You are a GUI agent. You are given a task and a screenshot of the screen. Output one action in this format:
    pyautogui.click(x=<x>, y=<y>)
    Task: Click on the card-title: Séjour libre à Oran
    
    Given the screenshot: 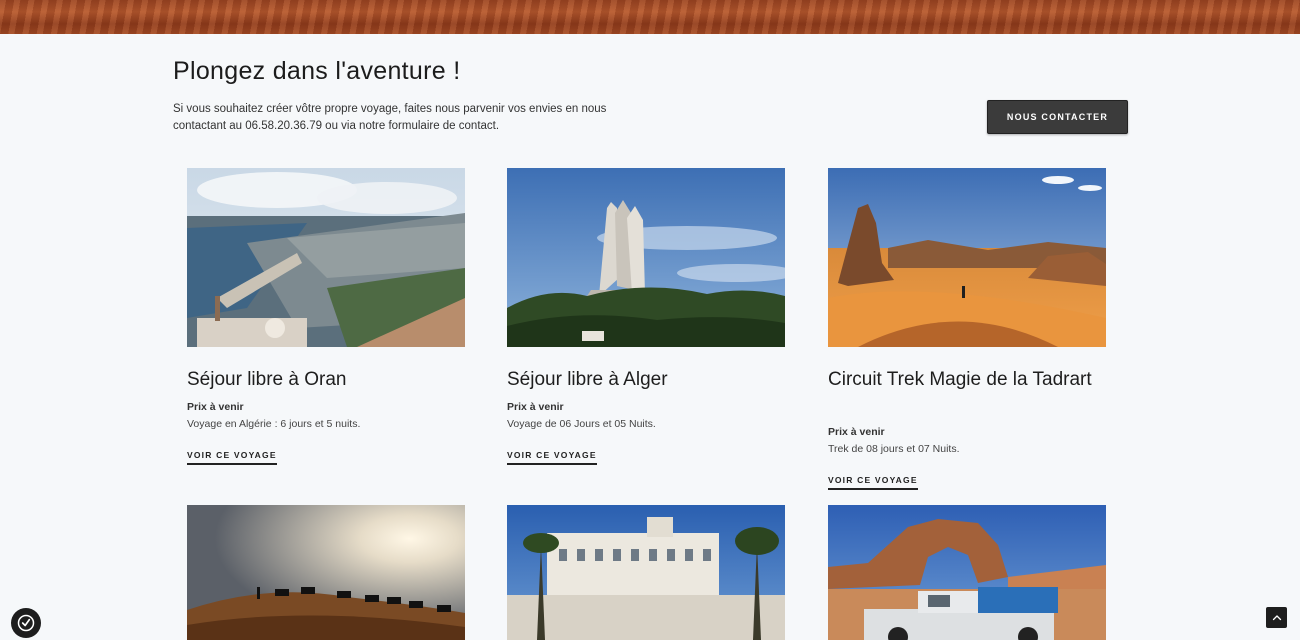 What is the action you would take?
    pyautogui.click(x=326, y=379)
    